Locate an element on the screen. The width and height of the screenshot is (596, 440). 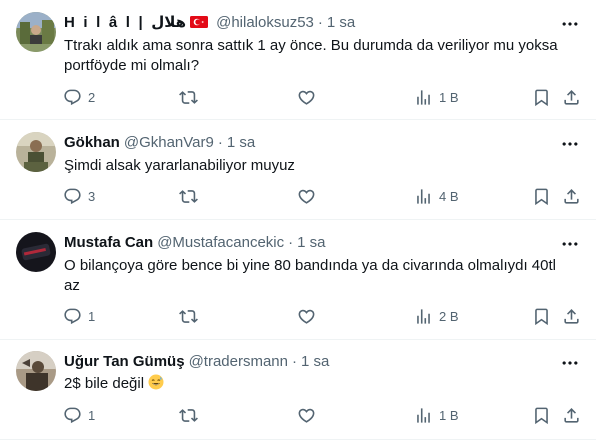
display-name: Uğur Tan Gümüş is located at coordinates (124, 361).